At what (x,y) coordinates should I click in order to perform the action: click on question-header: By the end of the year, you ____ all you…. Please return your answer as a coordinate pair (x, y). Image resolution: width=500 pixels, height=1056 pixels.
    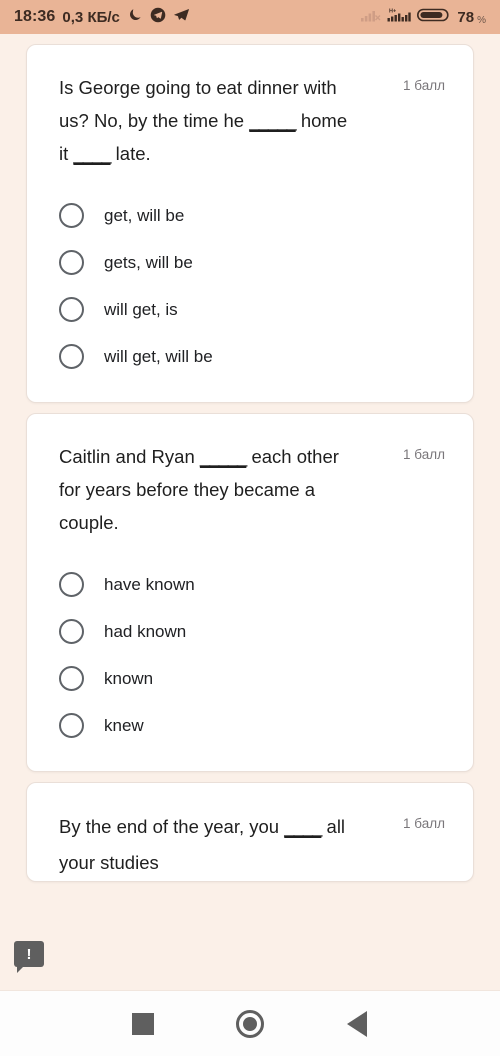
    Looking at the image, I should click on (254, 845).